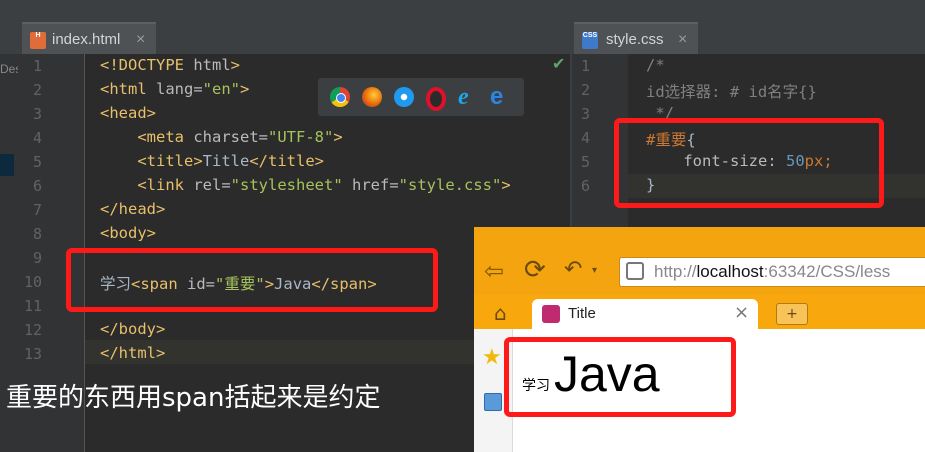  What do you see at coordinates (32, 306) in the screenshot?
I see `line-number: 11` at bounding box center [32, 306].